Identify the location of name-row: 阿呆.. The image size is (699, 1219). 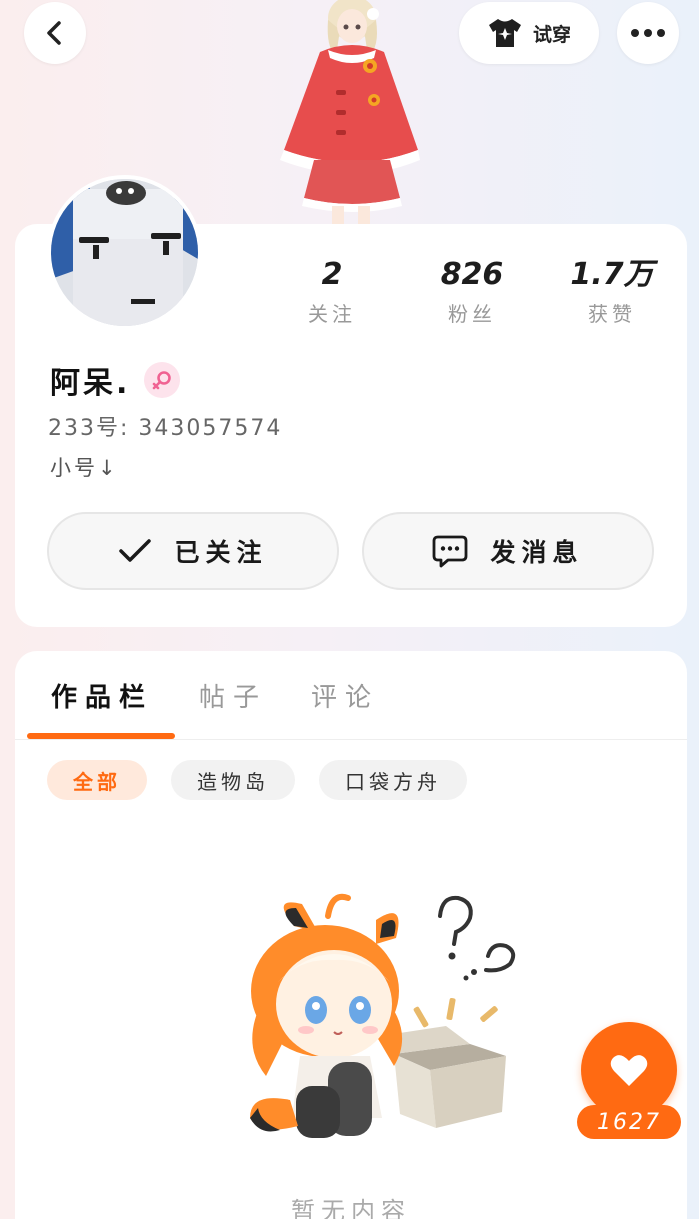
(115, 380).